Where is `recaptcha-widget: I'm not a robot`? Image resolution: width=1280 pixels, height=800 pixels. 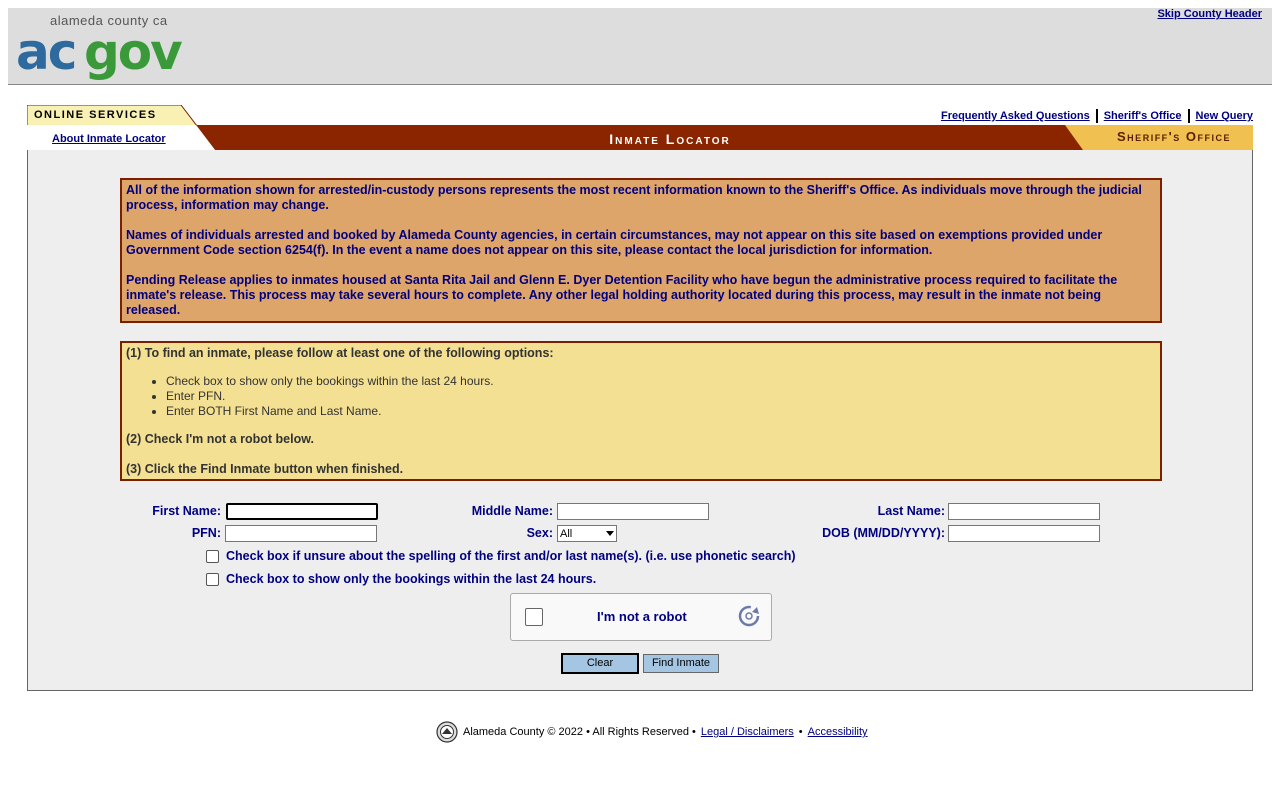
recaptcha-widget: I'm not a robot is located at coordinates (641, 617).